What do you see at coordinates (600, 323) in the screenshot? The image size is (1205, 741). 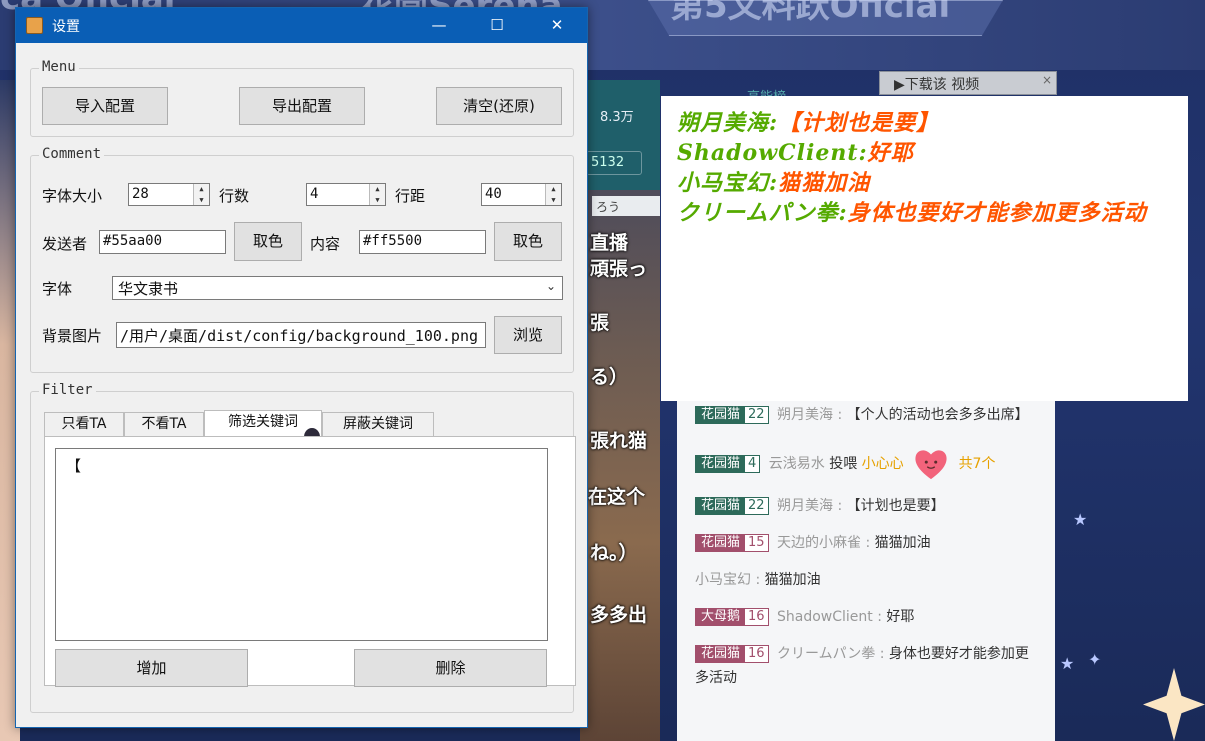 I see `subtitle-line: 張` at bounding box center [600, 323].